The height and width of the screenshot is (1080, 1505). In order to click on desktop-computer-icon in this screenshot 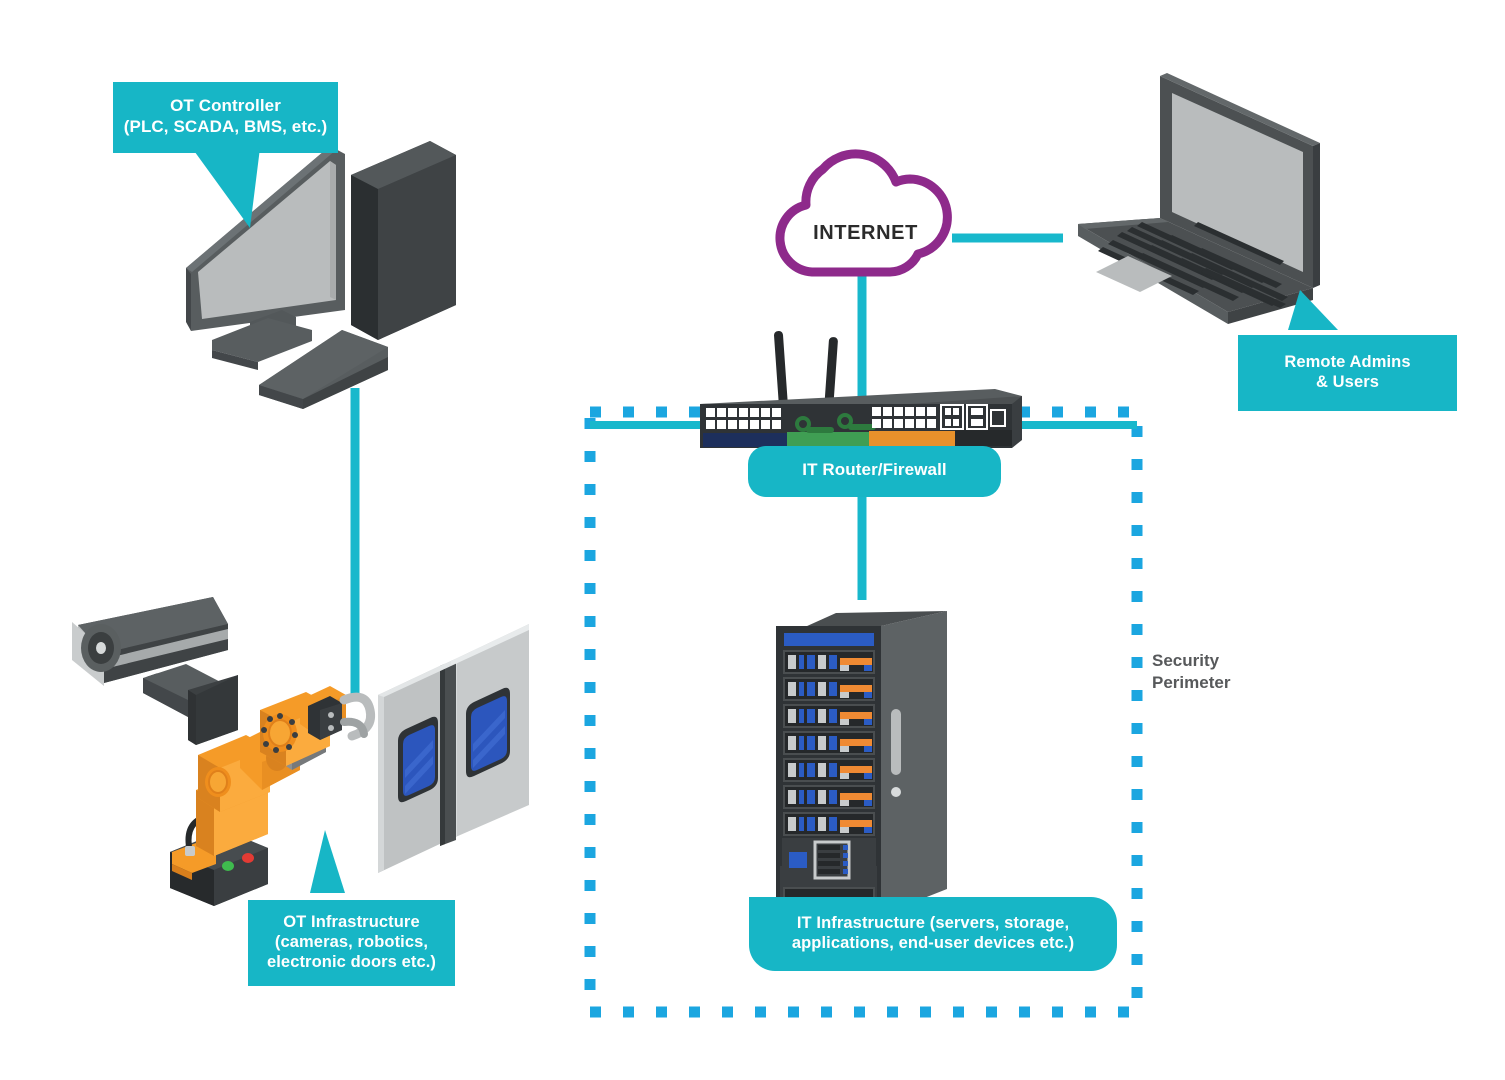, I will do `click(321, 275)`.